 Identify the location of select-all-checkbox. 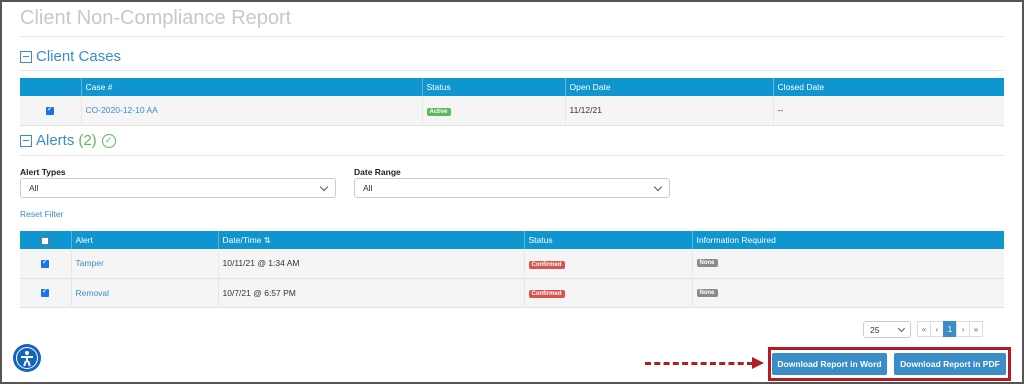
(45, 240).